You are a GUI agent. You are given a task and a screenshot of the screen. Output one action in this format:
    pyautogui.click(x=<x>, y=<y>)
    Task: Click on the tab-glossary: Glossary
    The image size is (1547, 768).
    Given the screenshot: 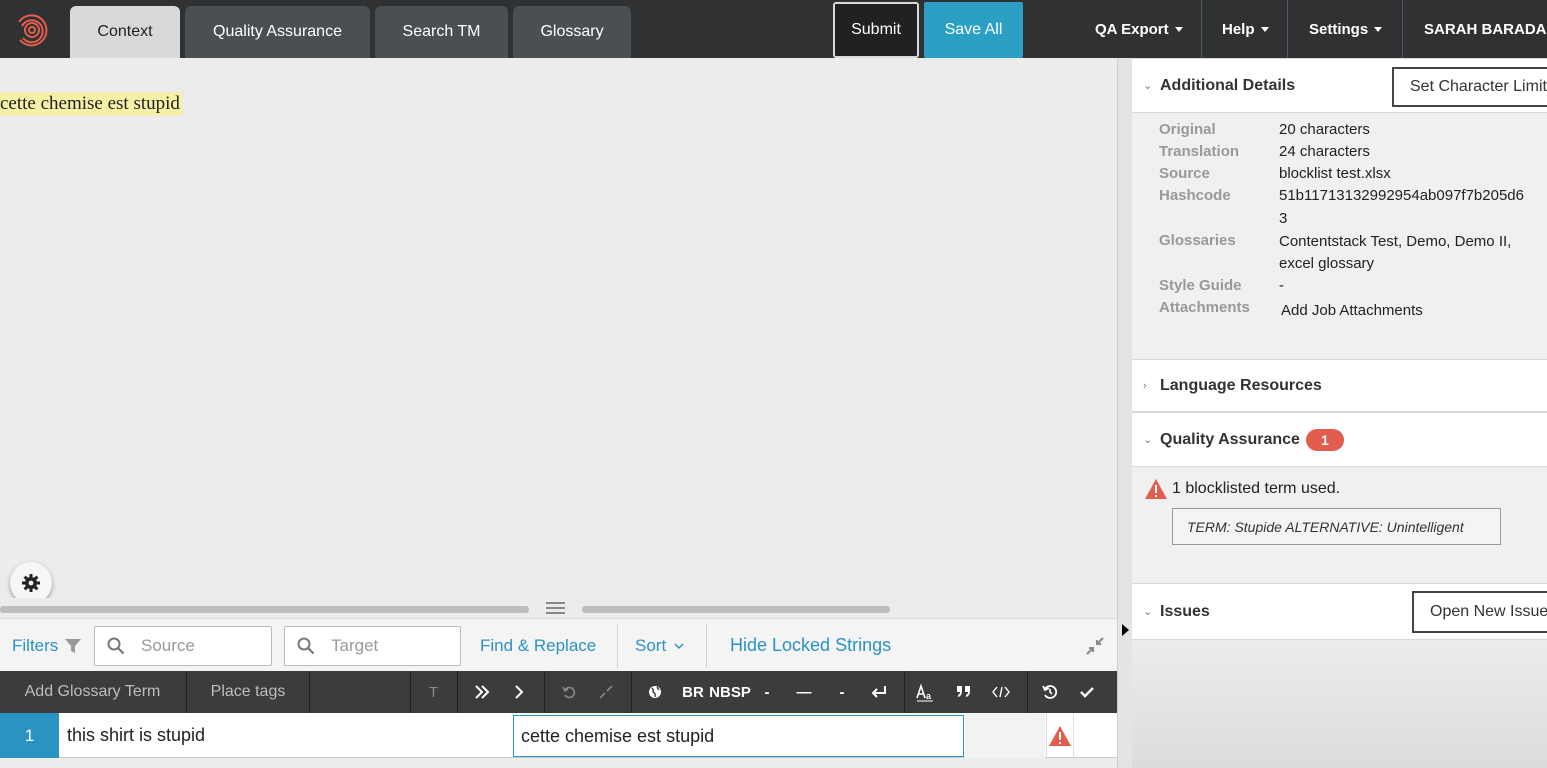 What is the action you would take?
    pyautogui.click(x=572, y=32)
    